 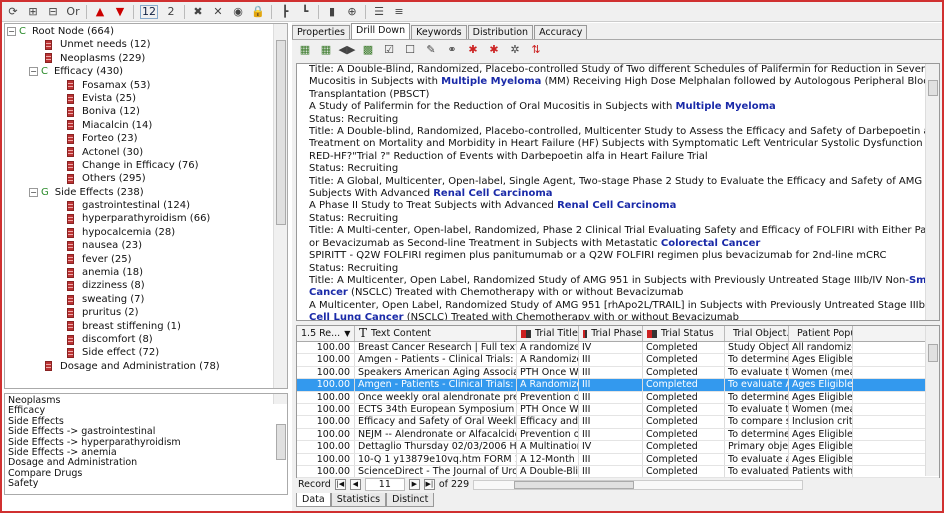 I want to click on tree-expand-icon: ⊞, so click(x=33, y=12).